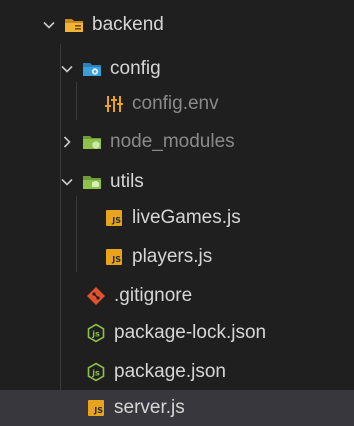  What do you see at coordinates (74, 25) in the screenshot?
I see `folder-open-orange-icon` at bounding box center [74, 25].